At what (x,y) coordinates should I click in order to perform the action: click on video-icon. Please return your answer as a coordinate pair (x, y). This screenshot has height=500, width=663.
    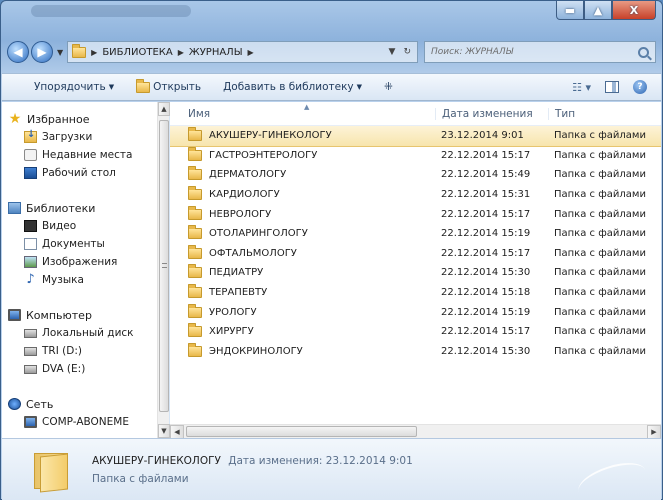
    Looking at the image, I should click on (30, 226).